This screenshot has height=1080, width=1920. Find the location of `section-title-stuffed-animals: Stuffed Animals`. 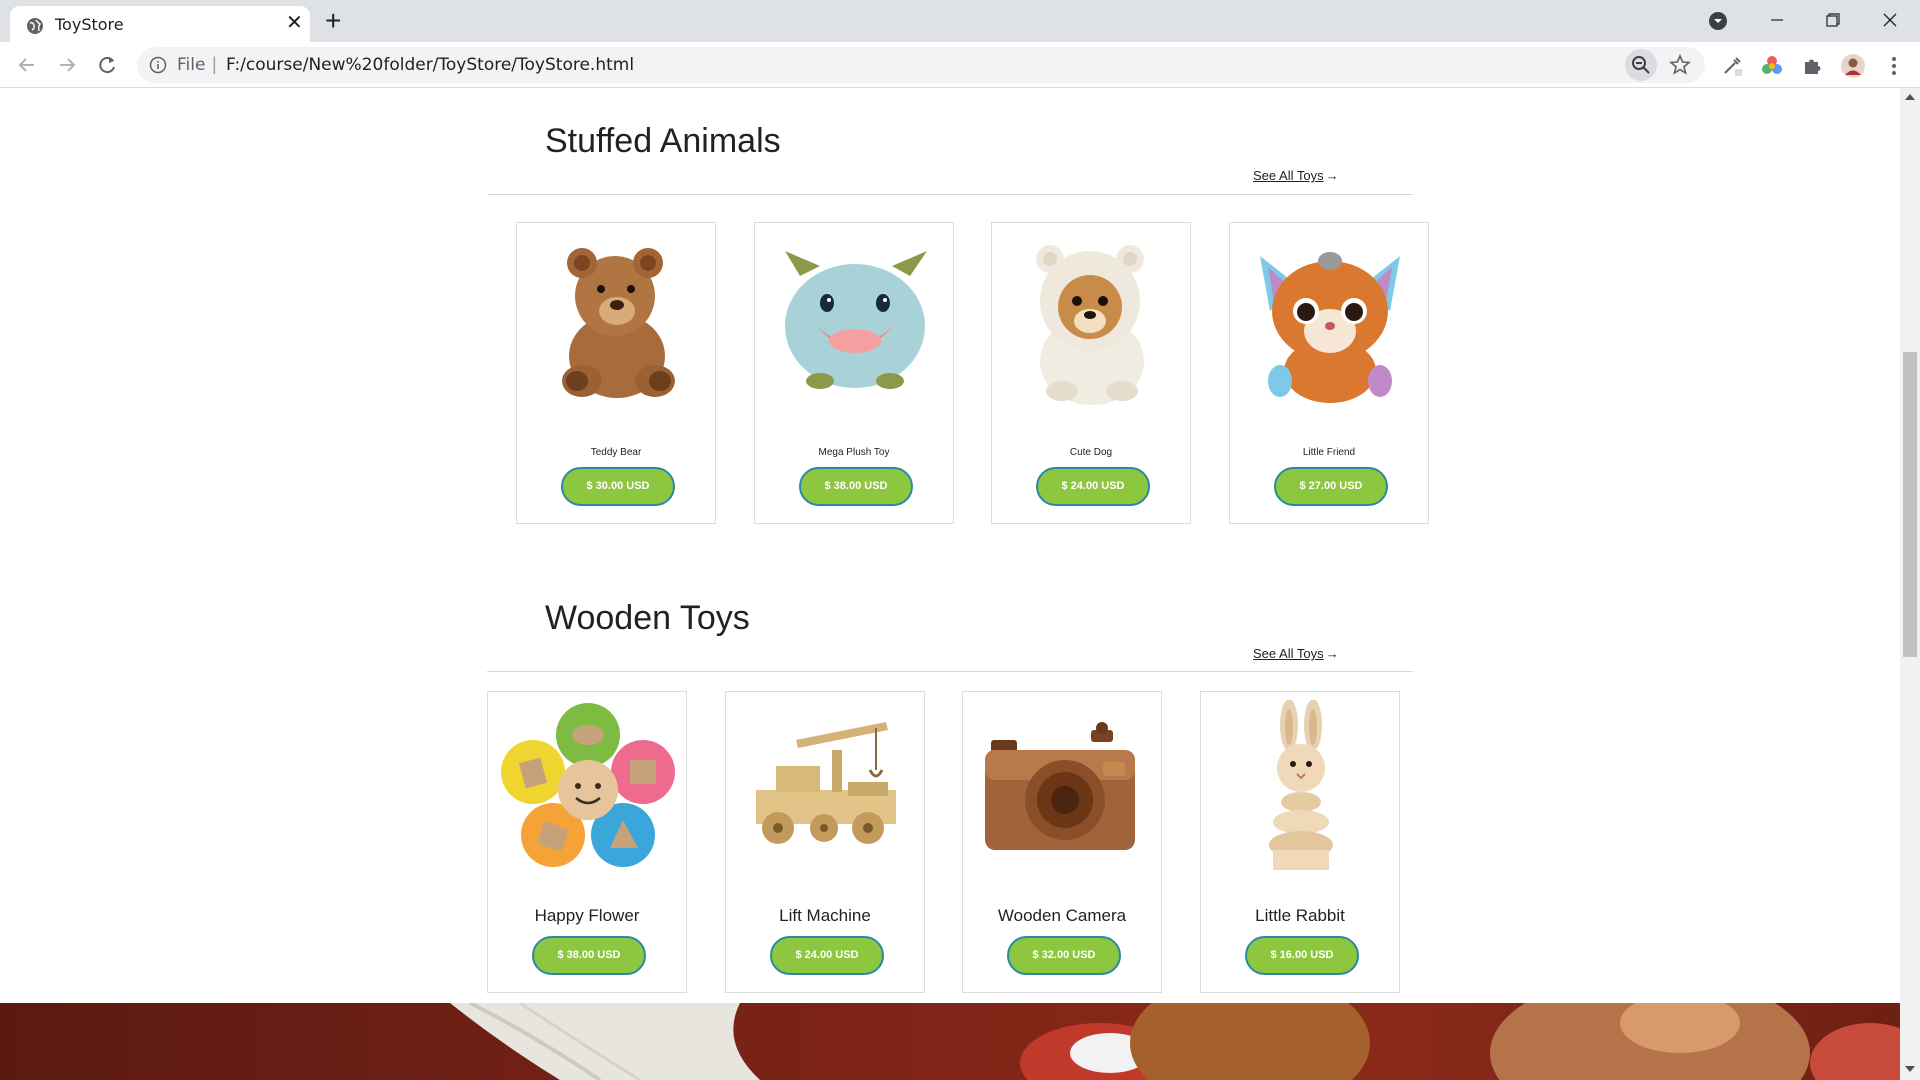

section-title-stuffed-animals: Stuffed Animals is located at coordinates (663, 141).